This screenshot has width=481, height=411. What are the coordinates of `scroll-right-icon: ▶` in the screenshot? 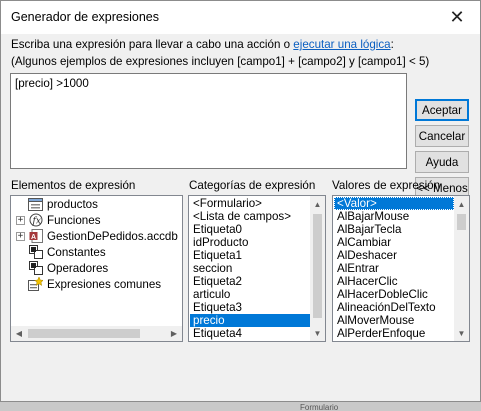 It's located at (174, 333).